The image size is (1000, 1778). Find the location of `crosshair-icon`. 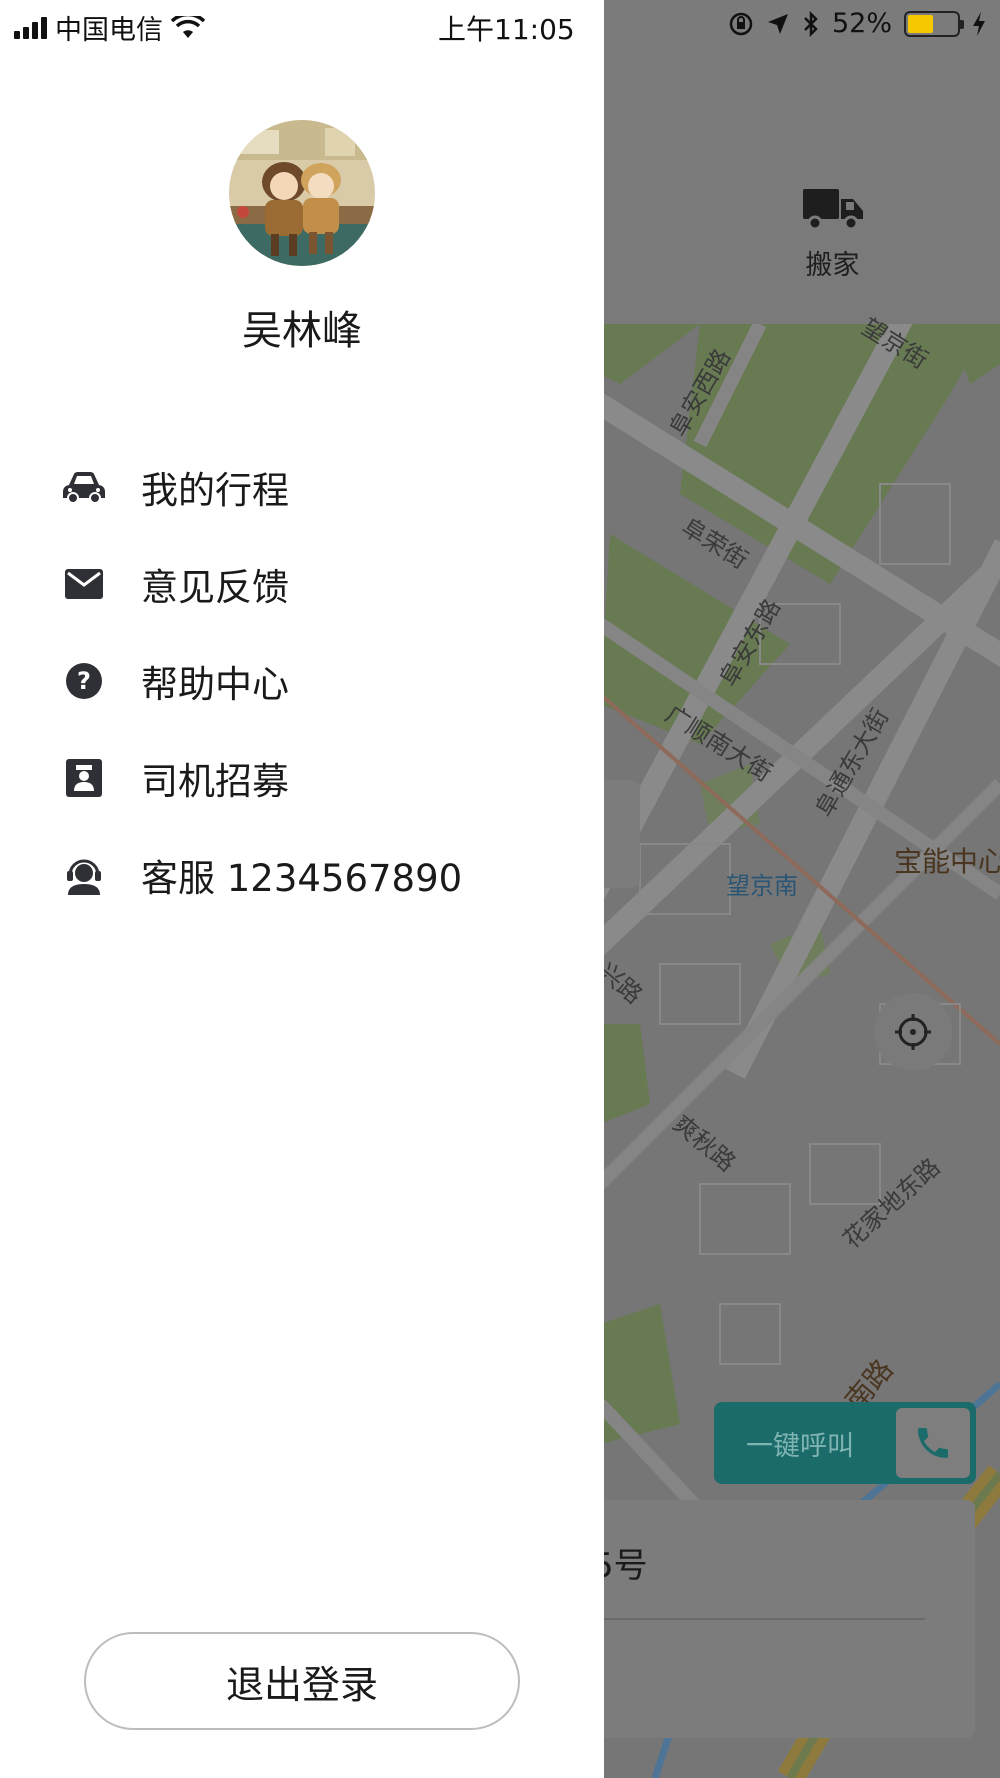

crosshair-icon is located at coordinates (913, 1032).